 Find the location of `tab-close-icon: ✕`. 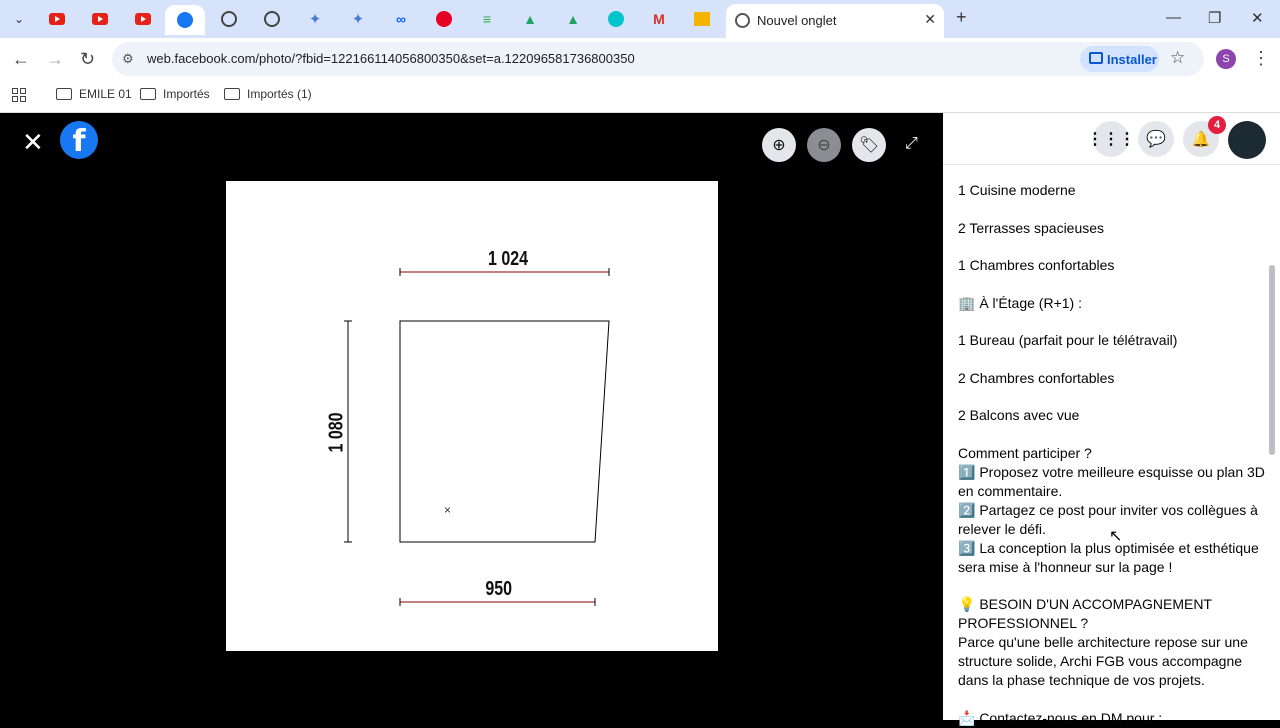

tab-close-icon: ✕ is located at coordinates (930, 19).